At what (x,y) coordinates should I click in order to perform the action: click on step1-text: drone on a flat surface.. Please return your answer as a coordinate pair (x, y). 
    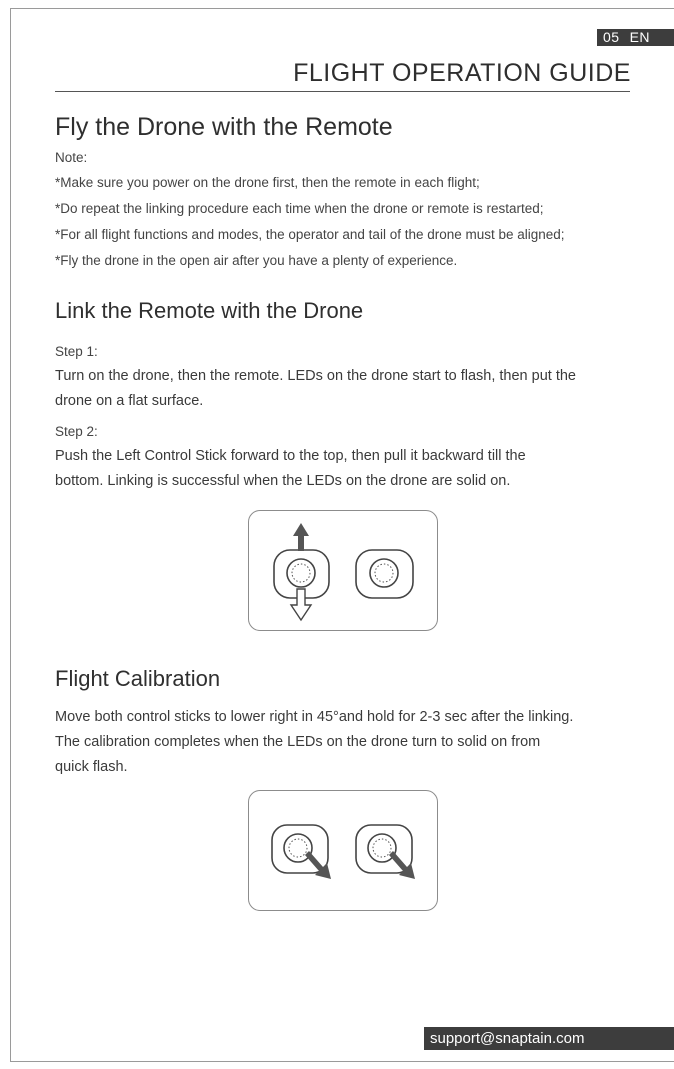
    Looking at the image, I should click on (129, 401).